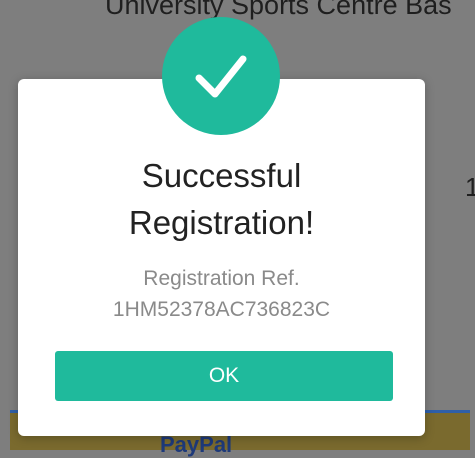  I want to click on modal-title-line-1: Successful, so click(221, 175).